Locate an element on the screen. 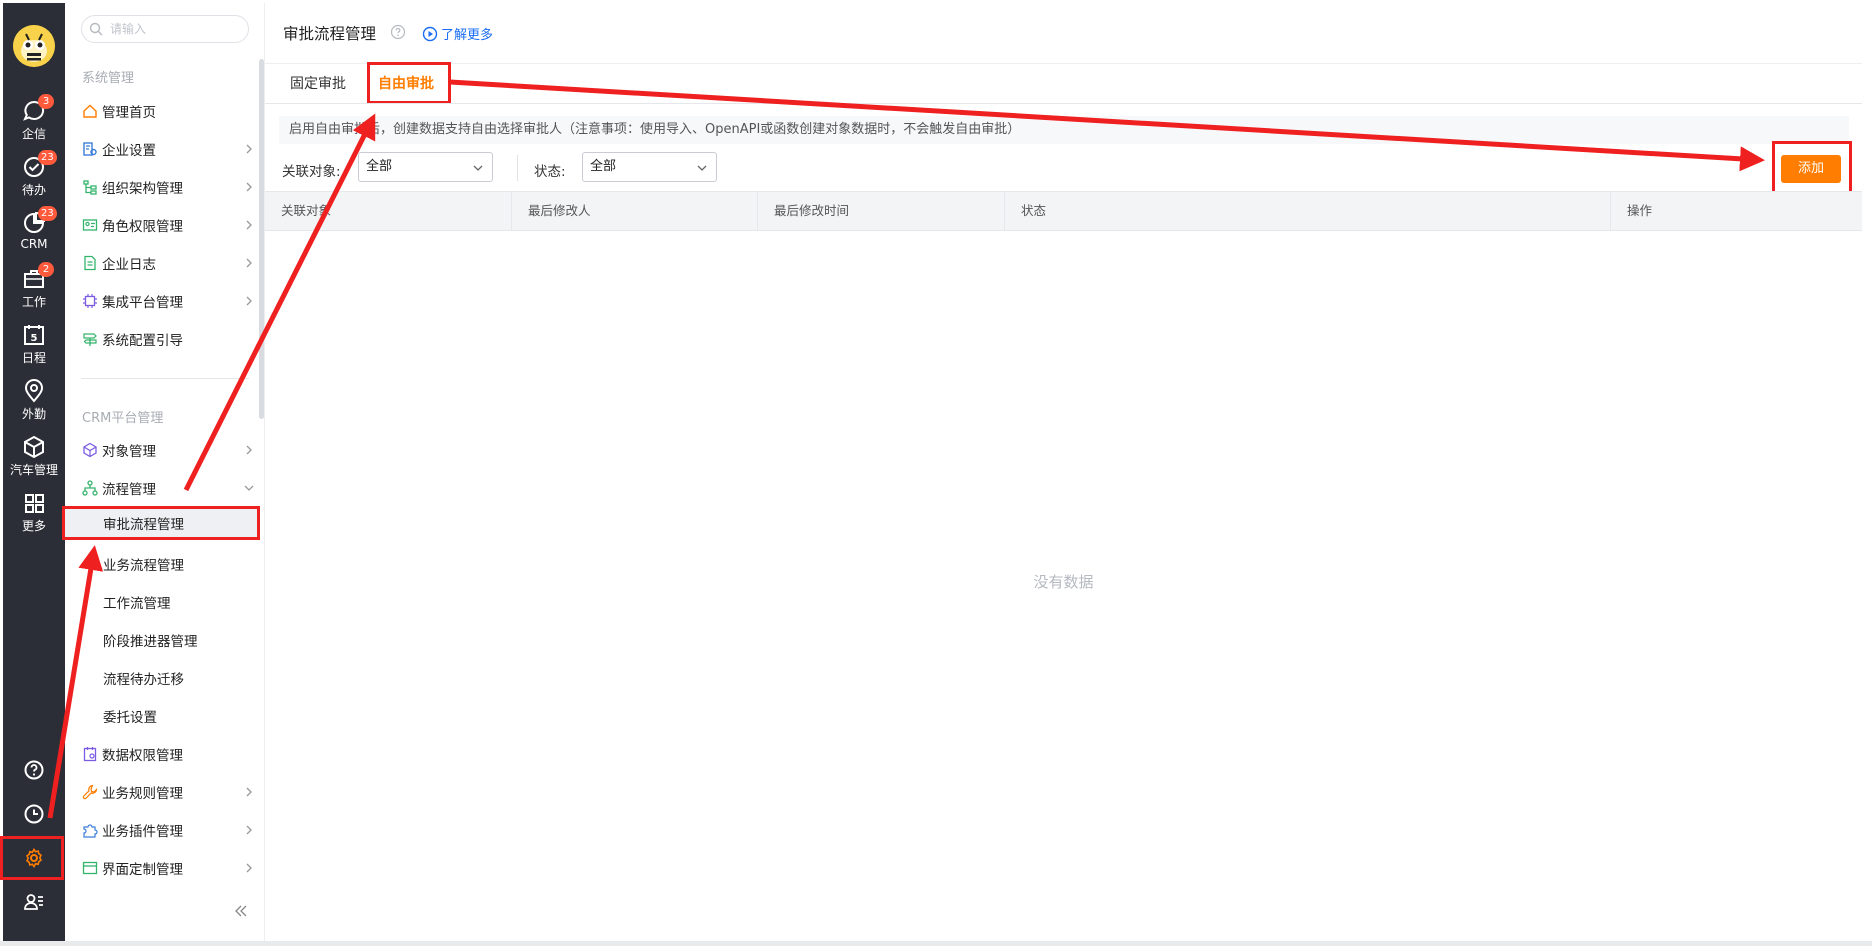 The width and height of the screenshot is (1872, 946). menu-item-label: 企业日志 is located at coordinates (129, 265).